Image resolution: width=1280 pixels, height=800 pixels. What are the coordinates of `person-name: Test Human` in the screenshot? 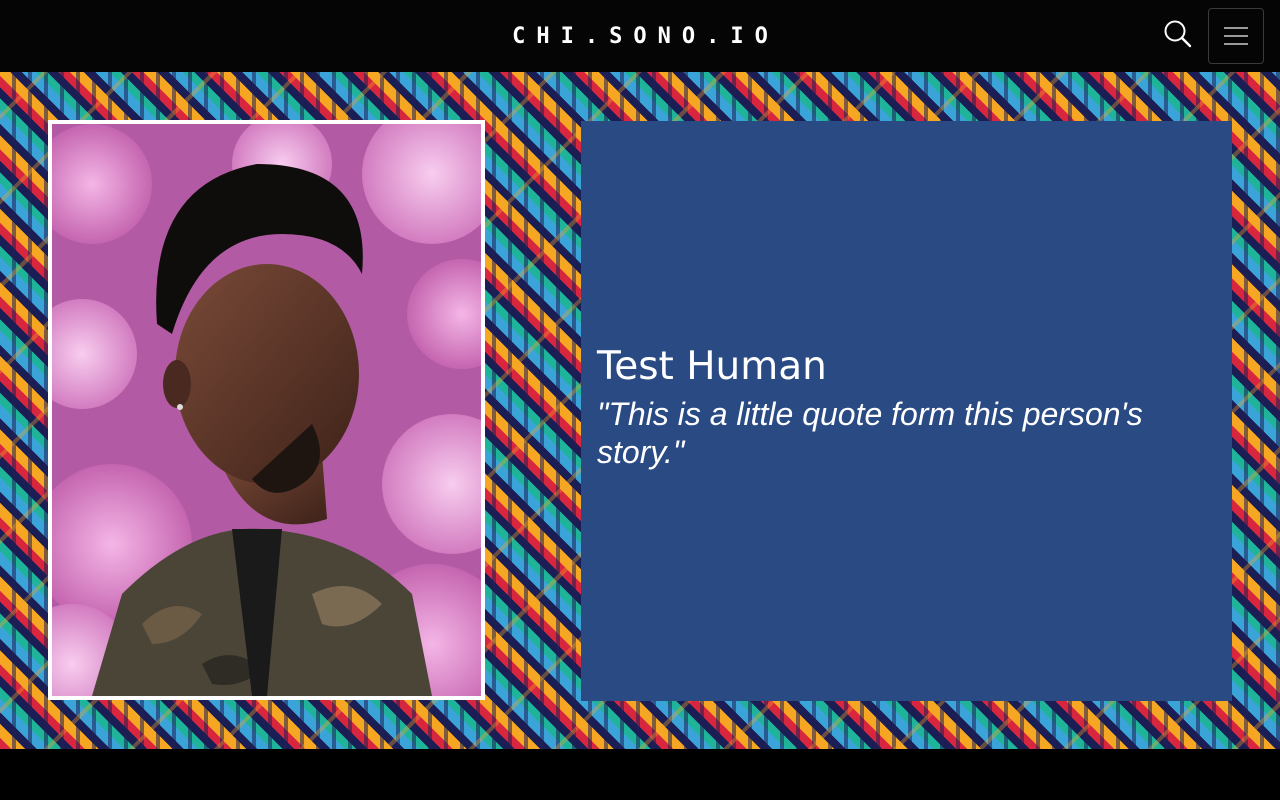 It's located at (712, 366).